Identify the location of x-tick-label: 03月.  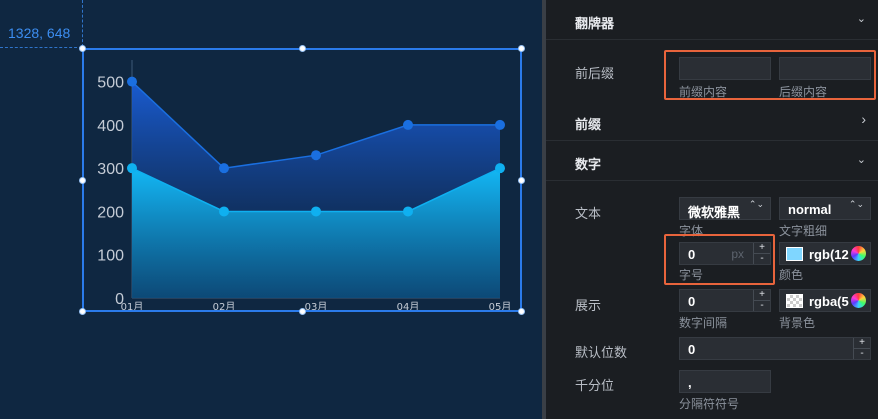
(316, 305).